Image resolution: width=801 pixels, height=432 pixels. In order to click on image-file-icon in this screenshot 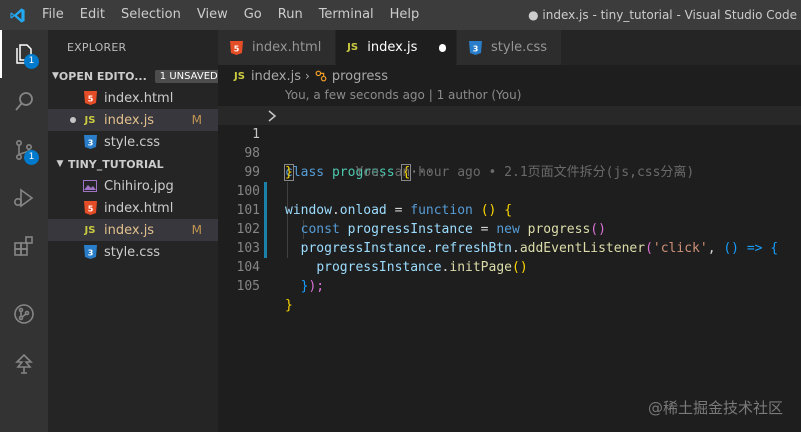, I will do `click(90, 186)`.